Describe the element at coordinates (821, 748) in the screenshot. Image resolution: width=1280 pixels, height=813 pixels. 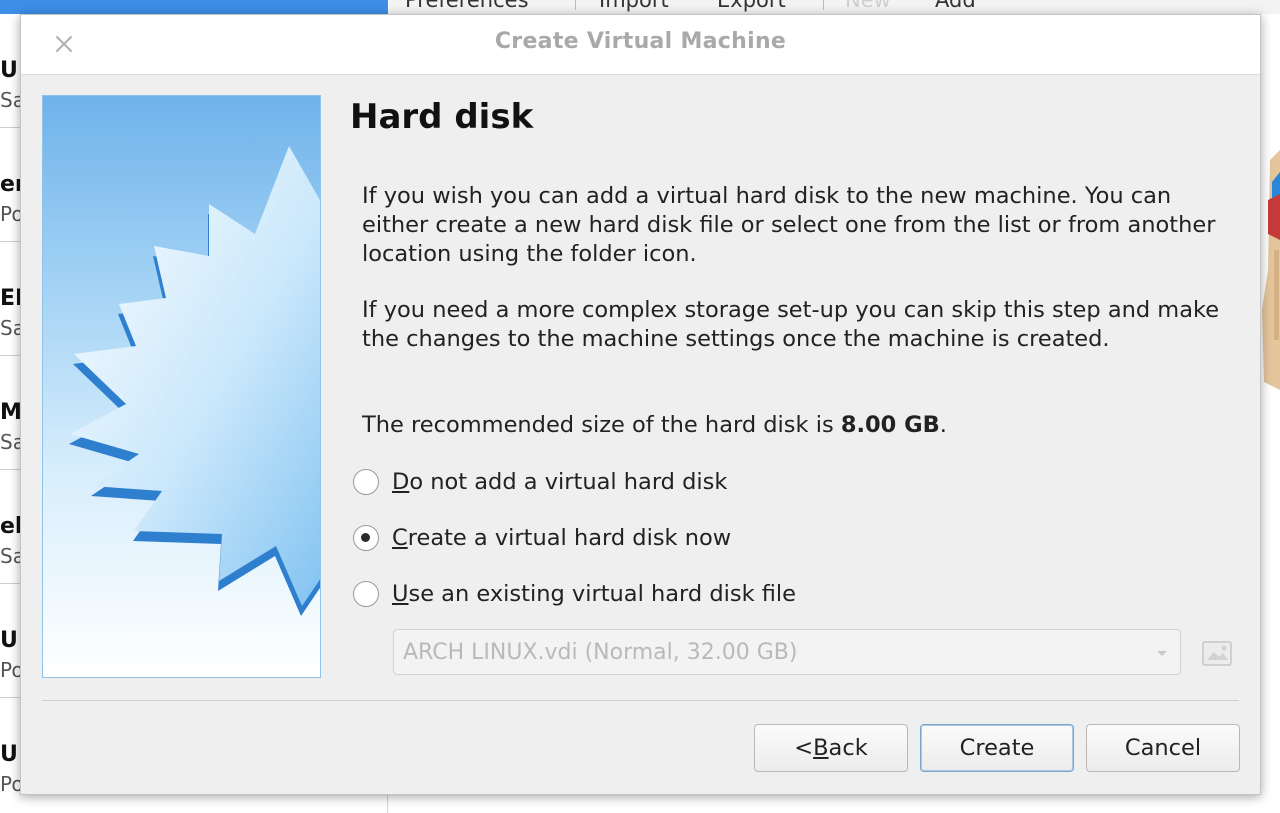
I see `mnemonic: B` at that location.